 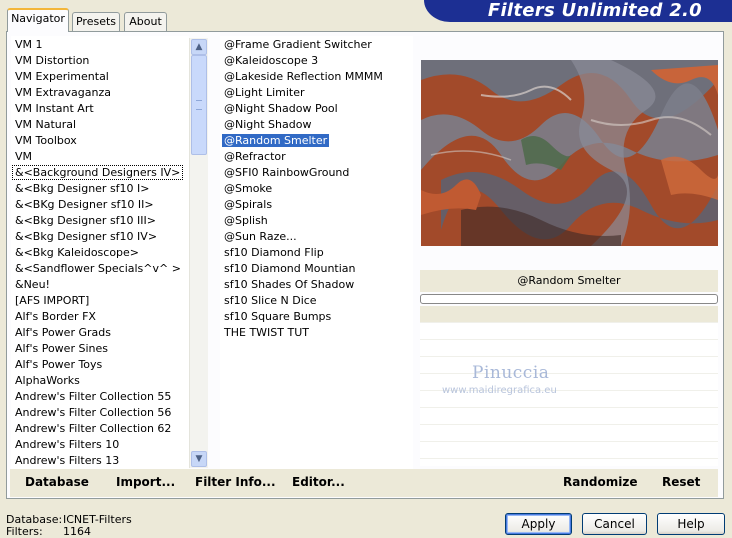 What do you see at coordinates (614, 524) in the screenshot?
I see `cancel-button: Cancel` at bounding box center [614, 524].